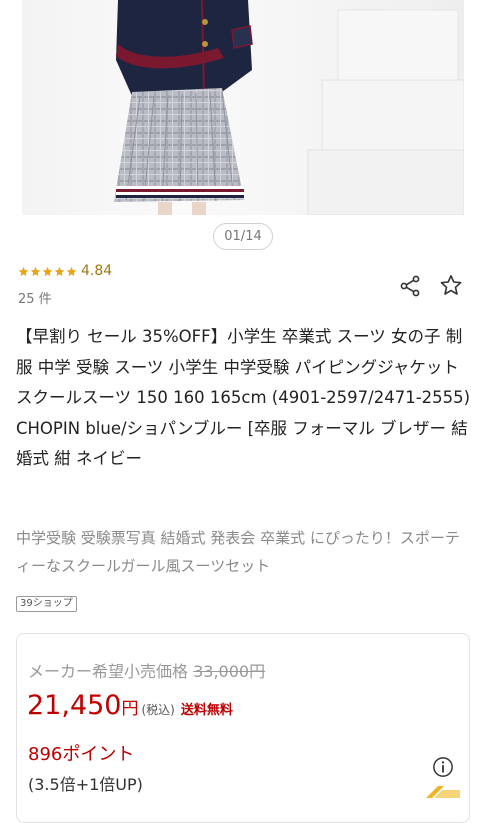 The image size is (486, 823). Describe the element at coordinates (130, 709) in the screenshot. I see `price-currency: 円` at that location.